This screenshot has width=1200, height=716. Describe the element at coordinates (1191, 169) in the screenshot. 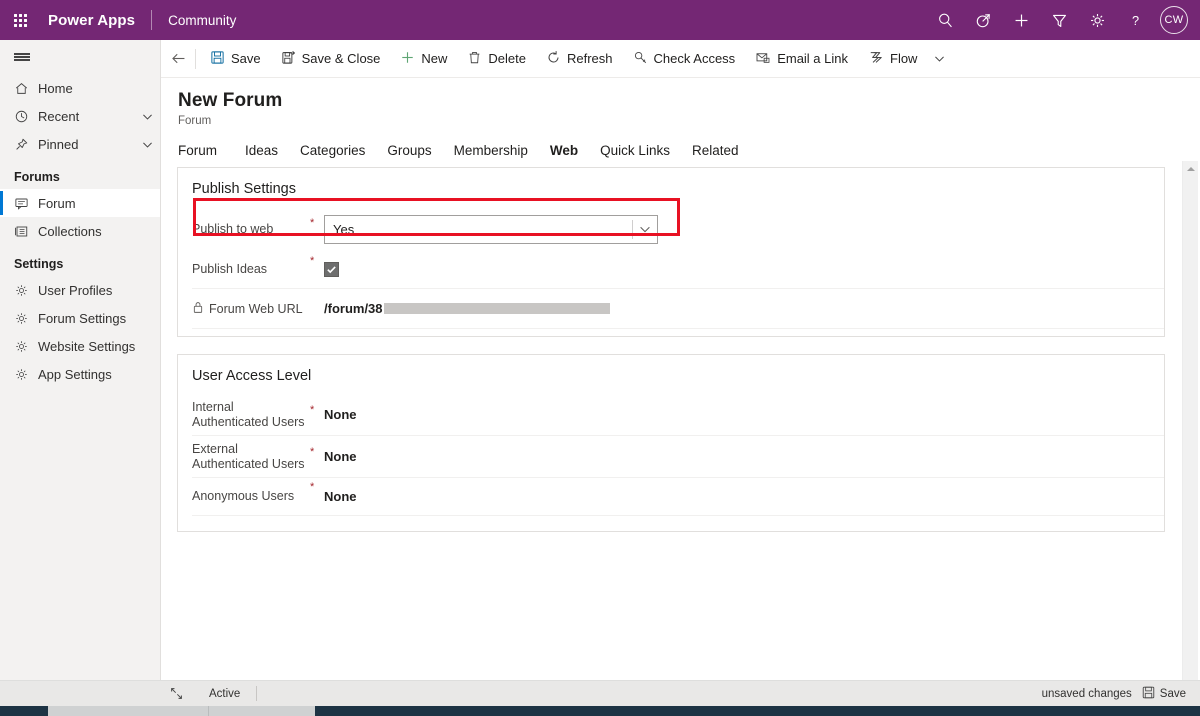

I see `scroll-up-arrow-icon` at that location.